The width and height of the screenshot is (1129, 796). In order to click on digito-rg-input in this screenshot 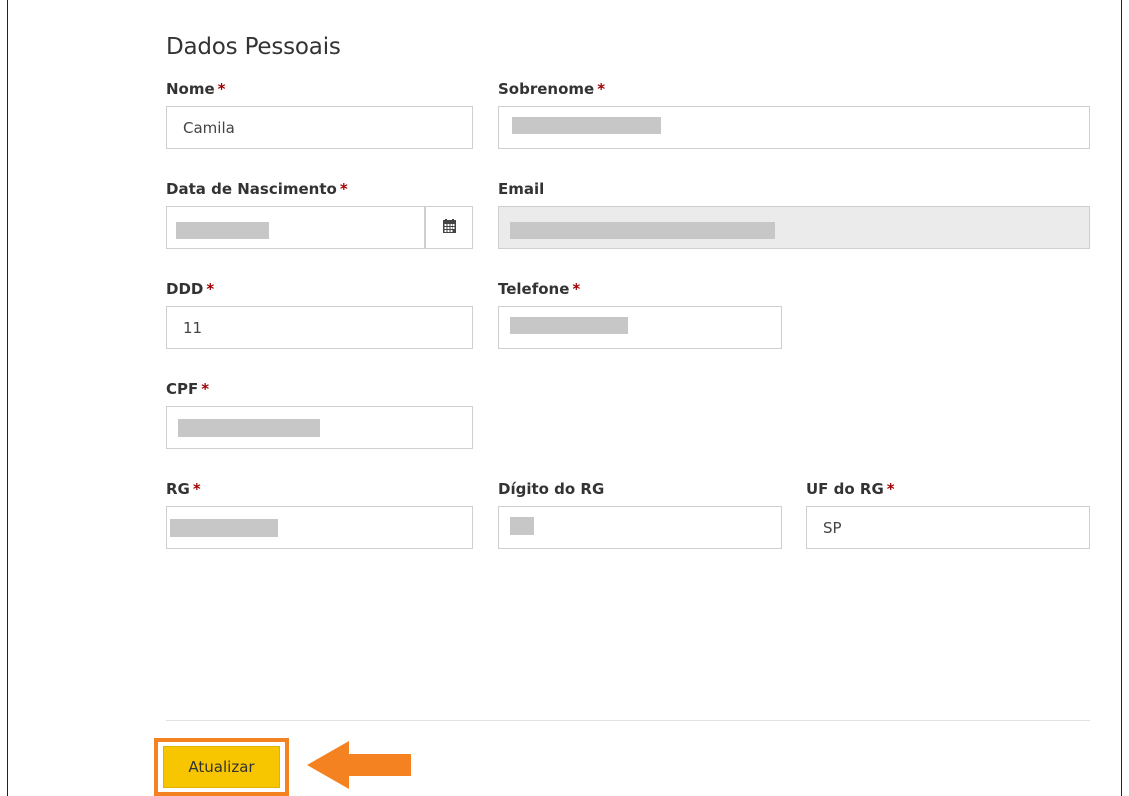, I will do `click(640, 527)`.